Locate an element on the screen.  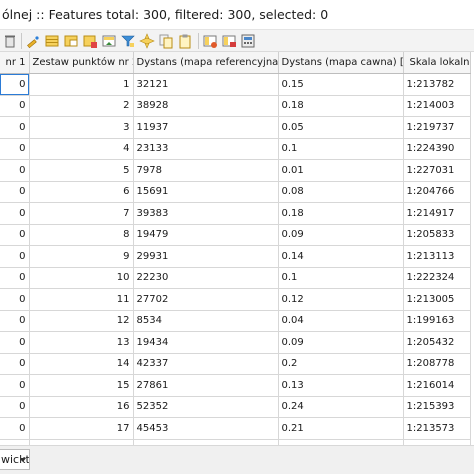
table-cell: 0.2 is located at coordinates (341, 364).